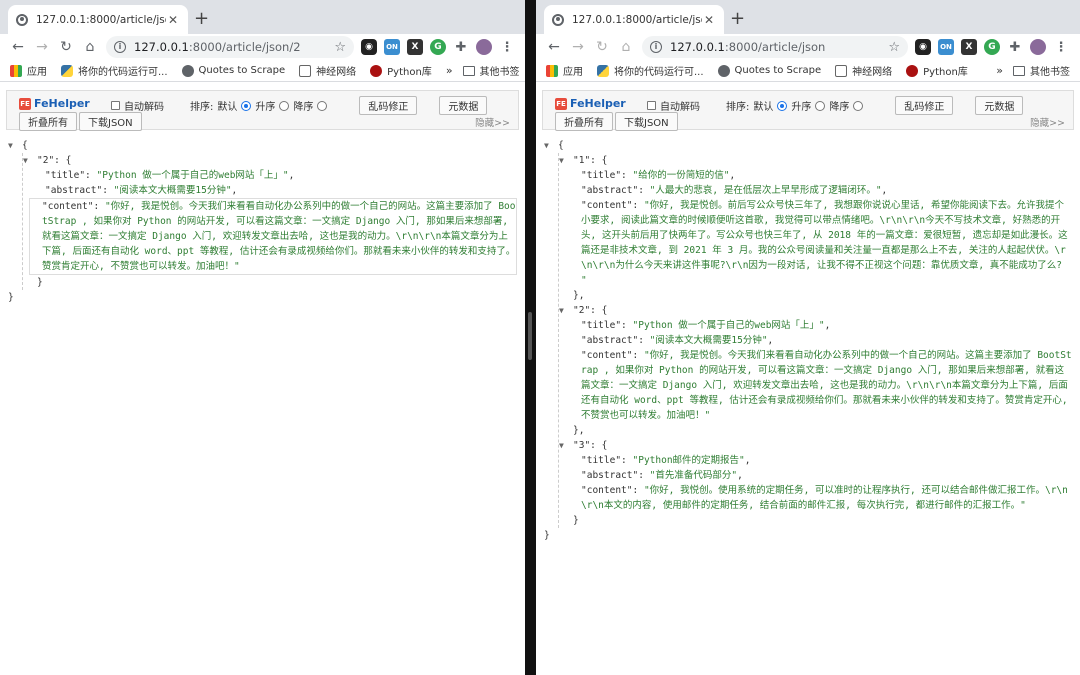 The width and height of the screenshot is (1080, 675). I want to click on divider-grip, so click(530, 336).